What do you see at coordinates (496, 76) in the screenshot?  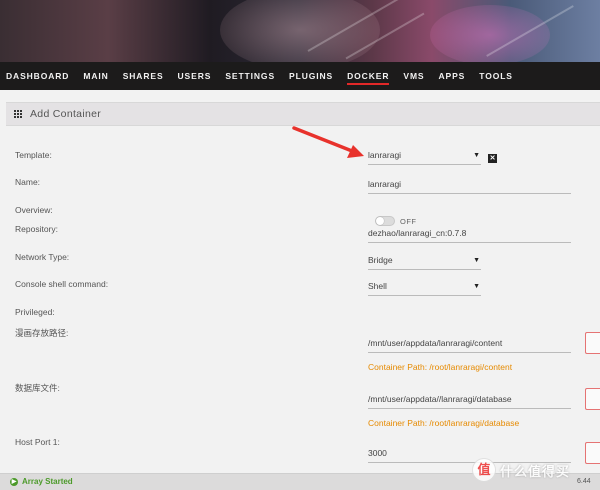 I see `nav-item-tools: TOOLS` at bounding box center [496, 76].